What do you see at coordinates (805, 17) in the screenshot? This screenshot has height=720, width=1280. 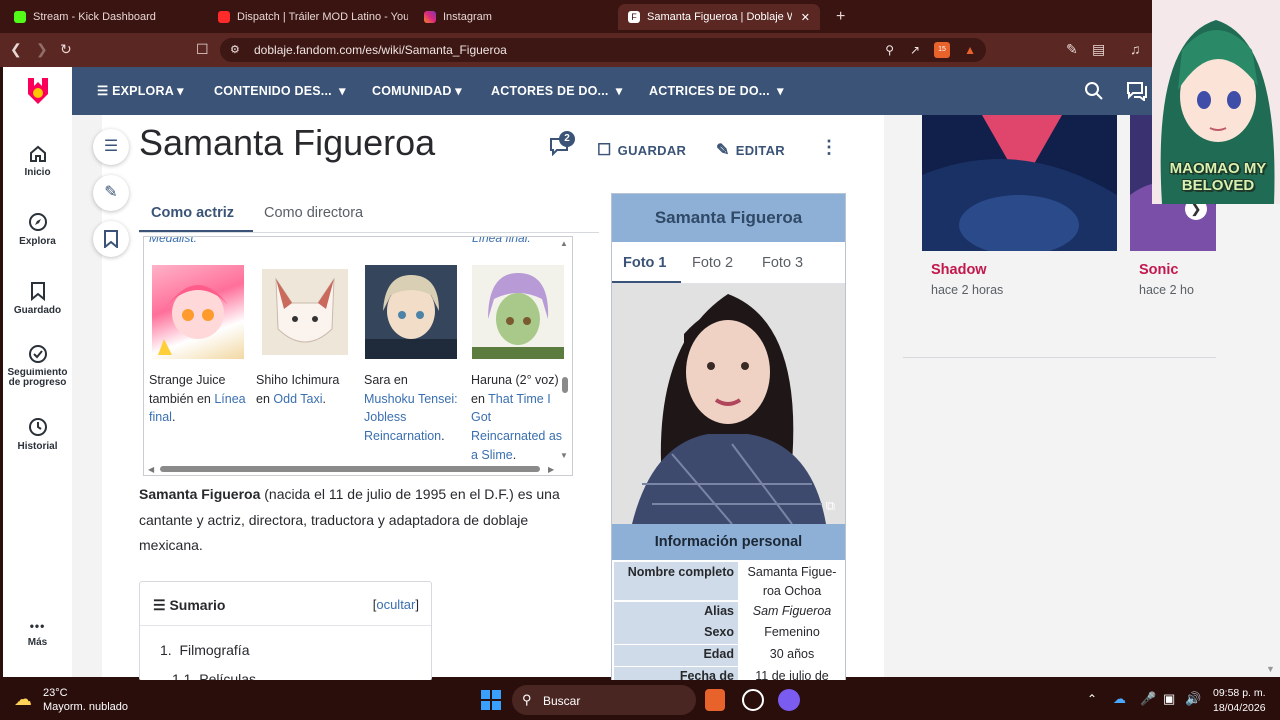 I see `close-tab-icon: ✕` at bounding box center [805, 17].